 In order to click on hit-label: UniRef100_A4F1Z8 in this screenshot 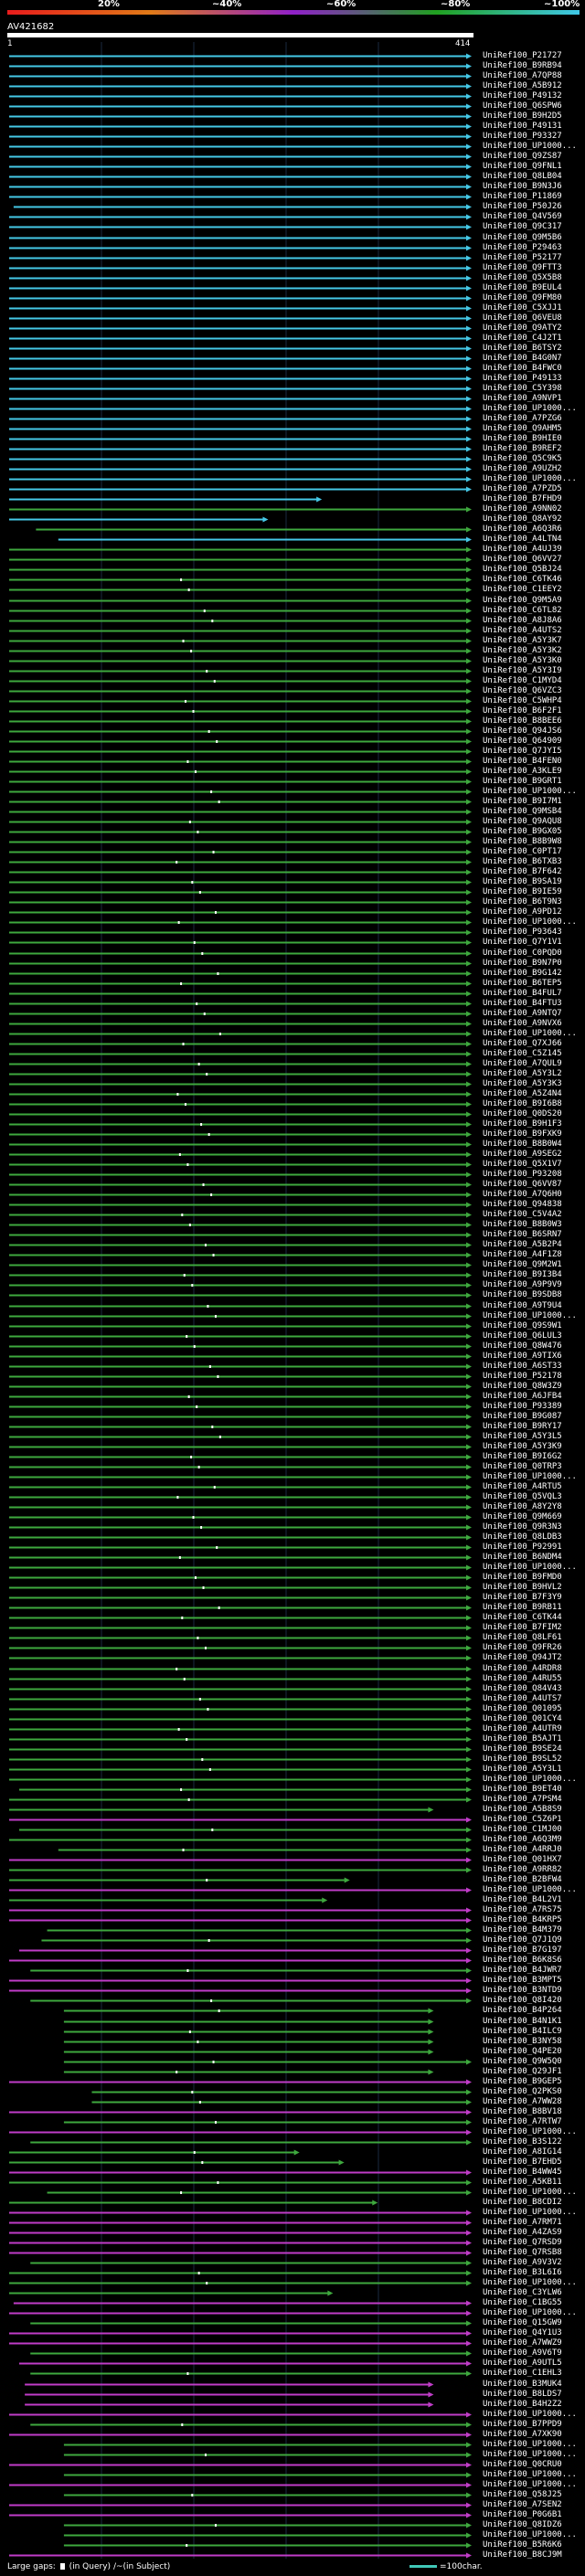, I will do `click(534, 1254)`.